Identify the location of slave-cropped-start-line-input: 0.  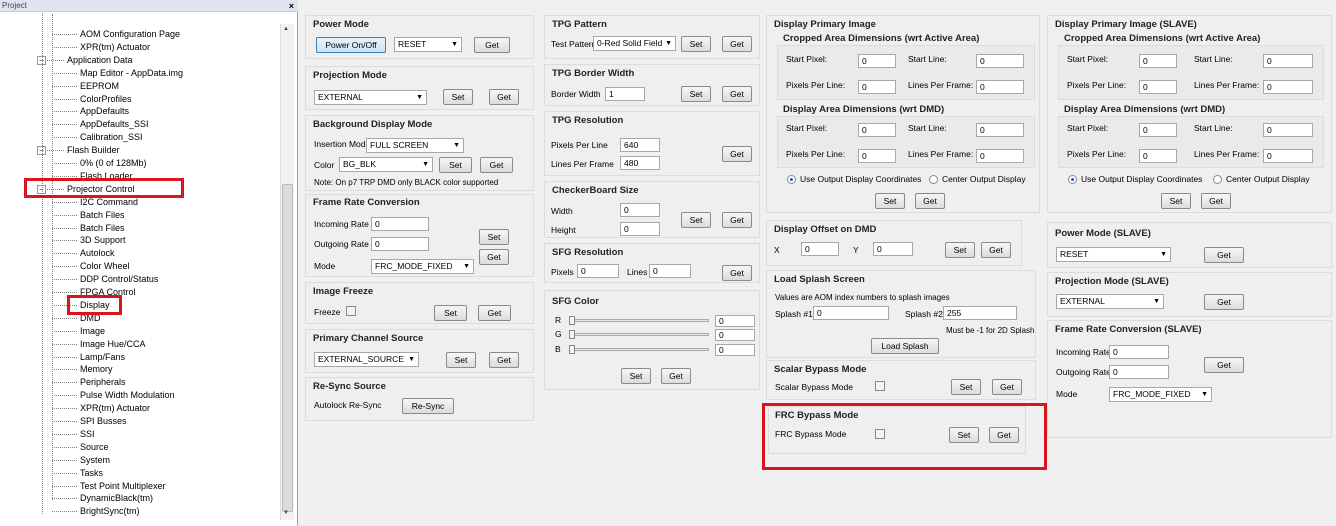
(1288, 61).